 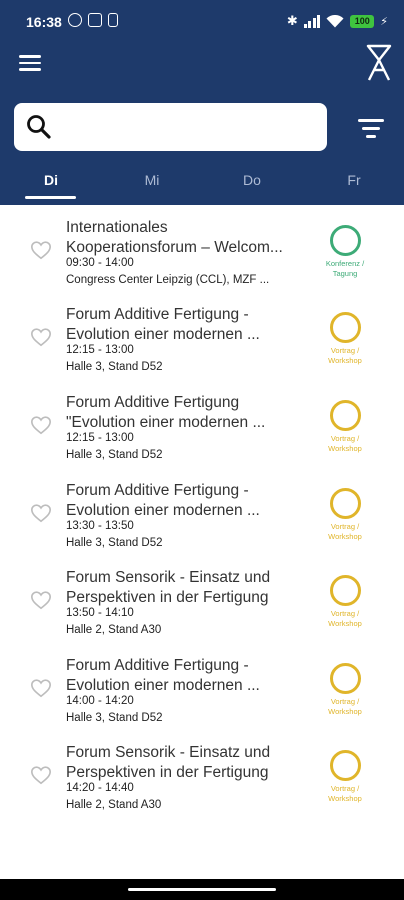 What do you see at coordinates (113, 20) in the screenshot?
I see `sim-icon` at bounding box center [113, 20].